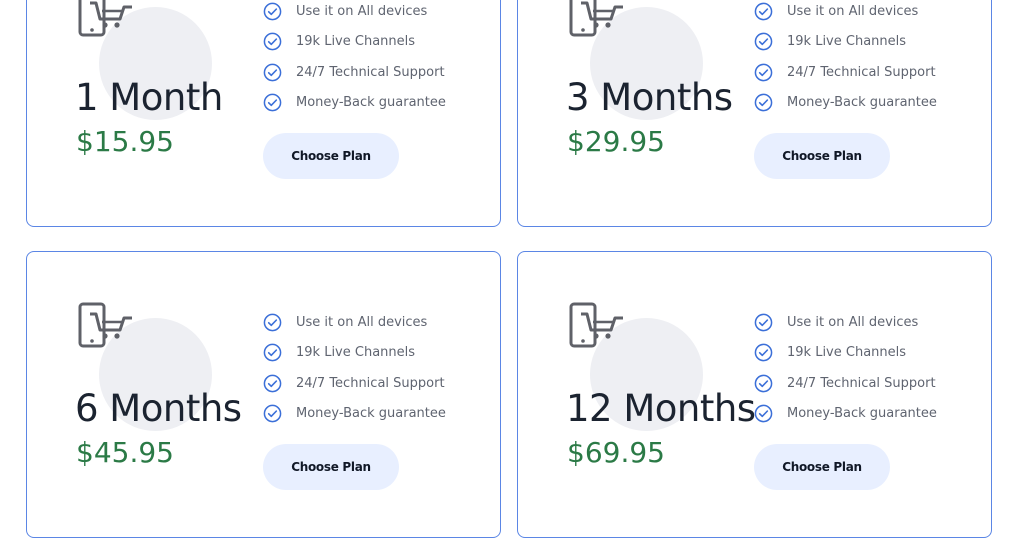  I want to click on plan-title: 3 Months, so click(649, 97).